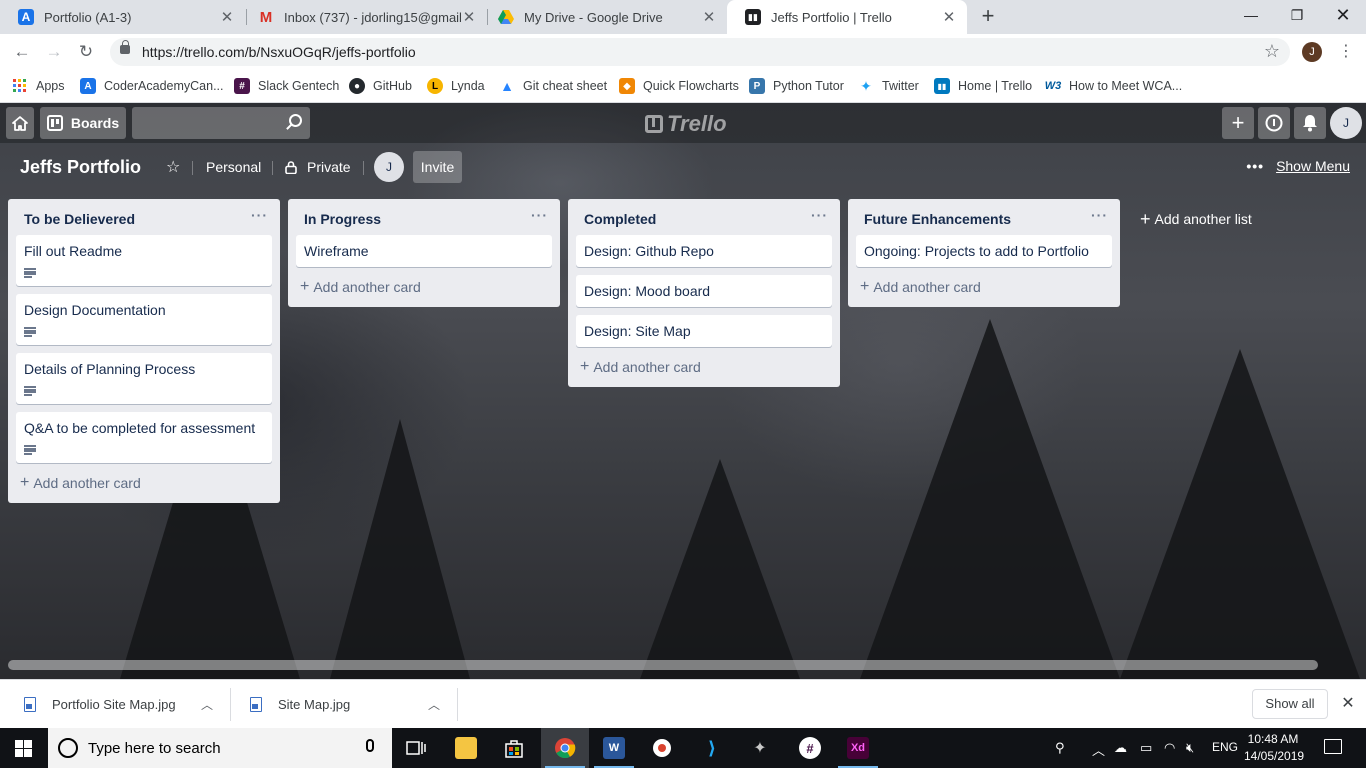 The image size is (1366, 768). What do you see at coordinates (437, 167) in the screenshot?
I see `invite-button: Invite` at bounding box center [437, 167].